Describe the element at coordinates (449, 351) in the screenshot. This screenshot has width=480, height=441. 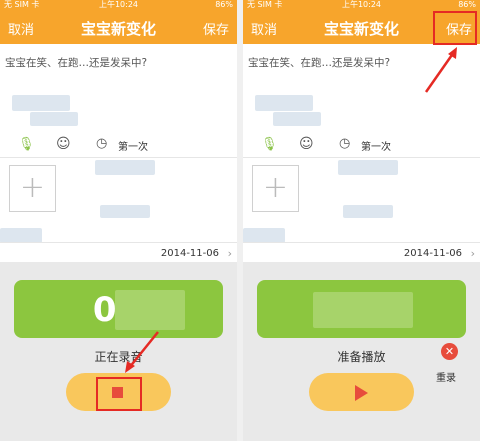
I see `redo-recording-icon: ✕` at that location.